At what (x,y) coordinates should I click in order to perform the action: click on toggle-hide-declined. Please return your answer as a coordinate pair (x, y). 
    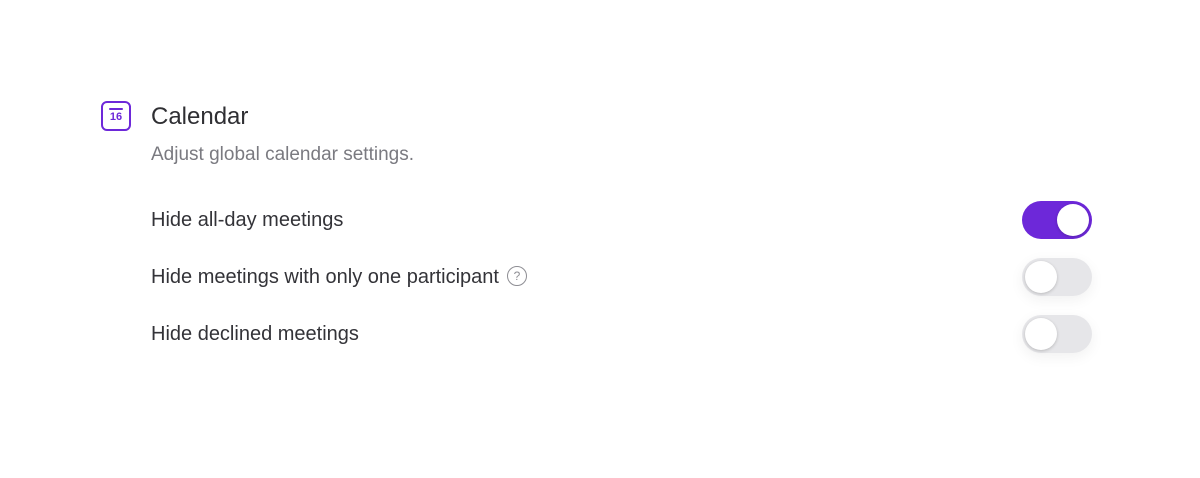
    Looking at the image, I should click on (1057, 334).